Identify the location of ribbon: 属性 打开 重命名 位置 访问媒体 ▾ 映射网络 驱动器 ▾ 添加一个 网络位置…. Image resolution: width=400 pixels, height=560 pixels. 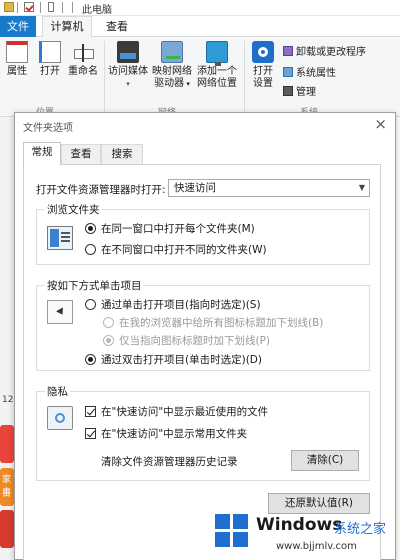
(200, 77).